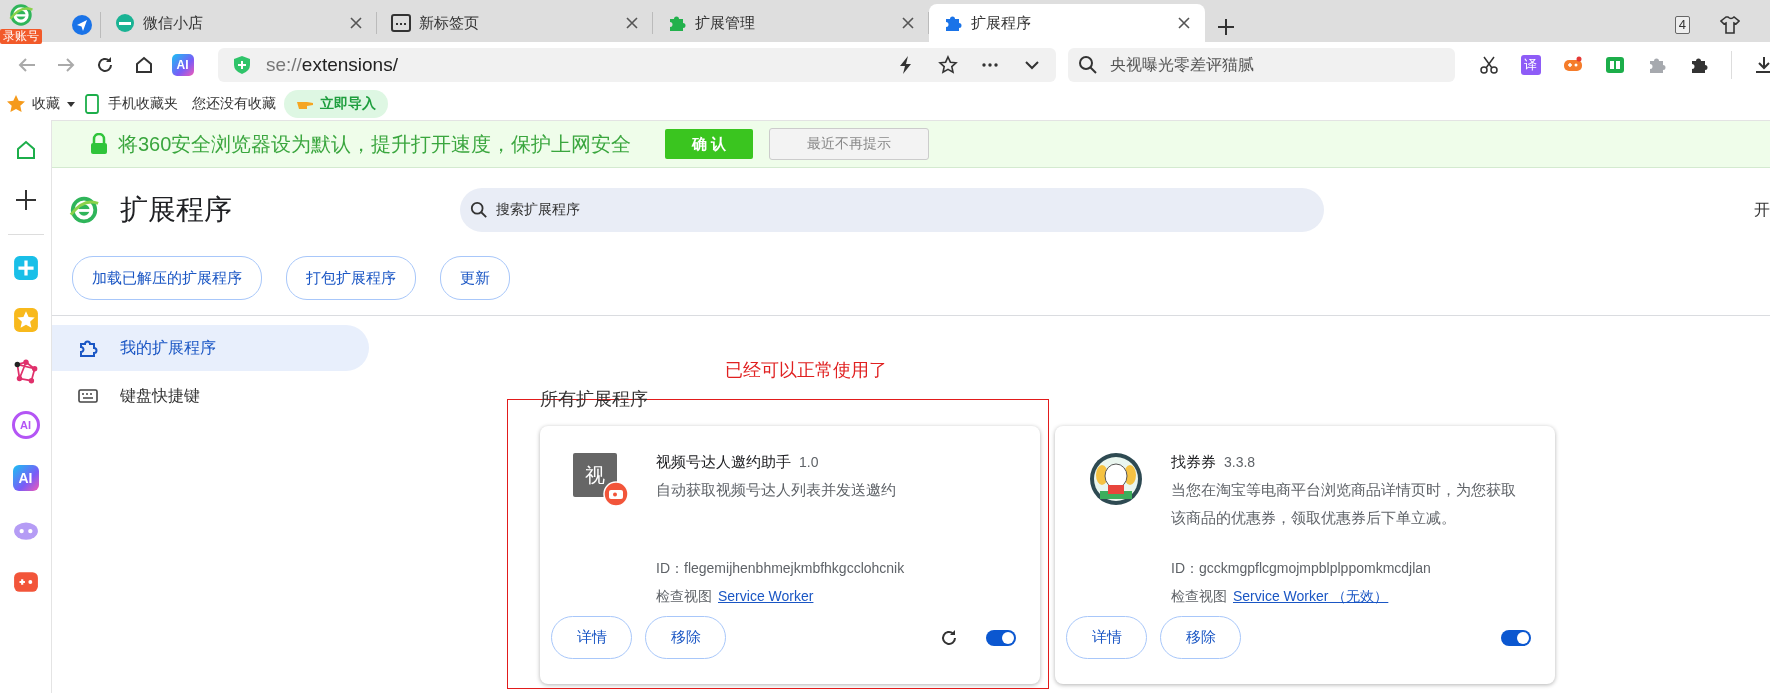  I want to click on nav-item: 我的扩展程序, so click(210, 348).